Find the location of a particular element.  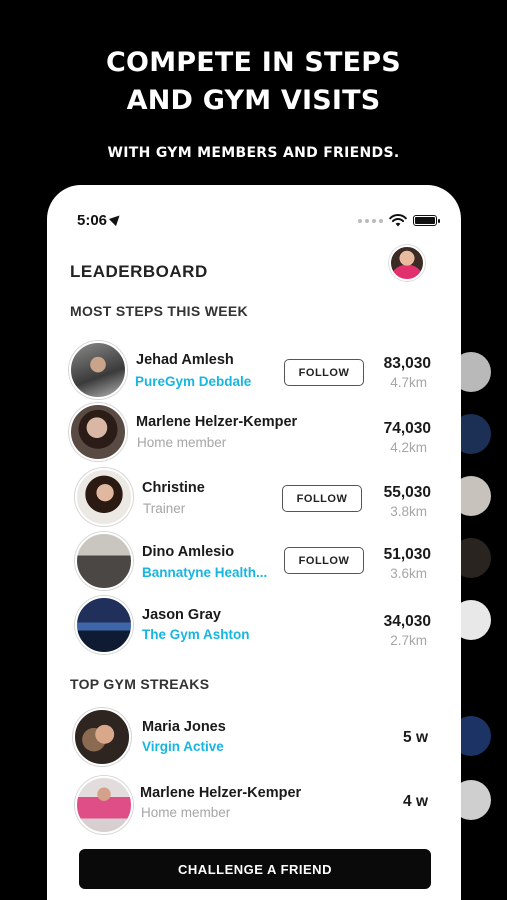

challenge-friend-button: CHALLENGE A FRIEND is located at coordinates (255, 869).